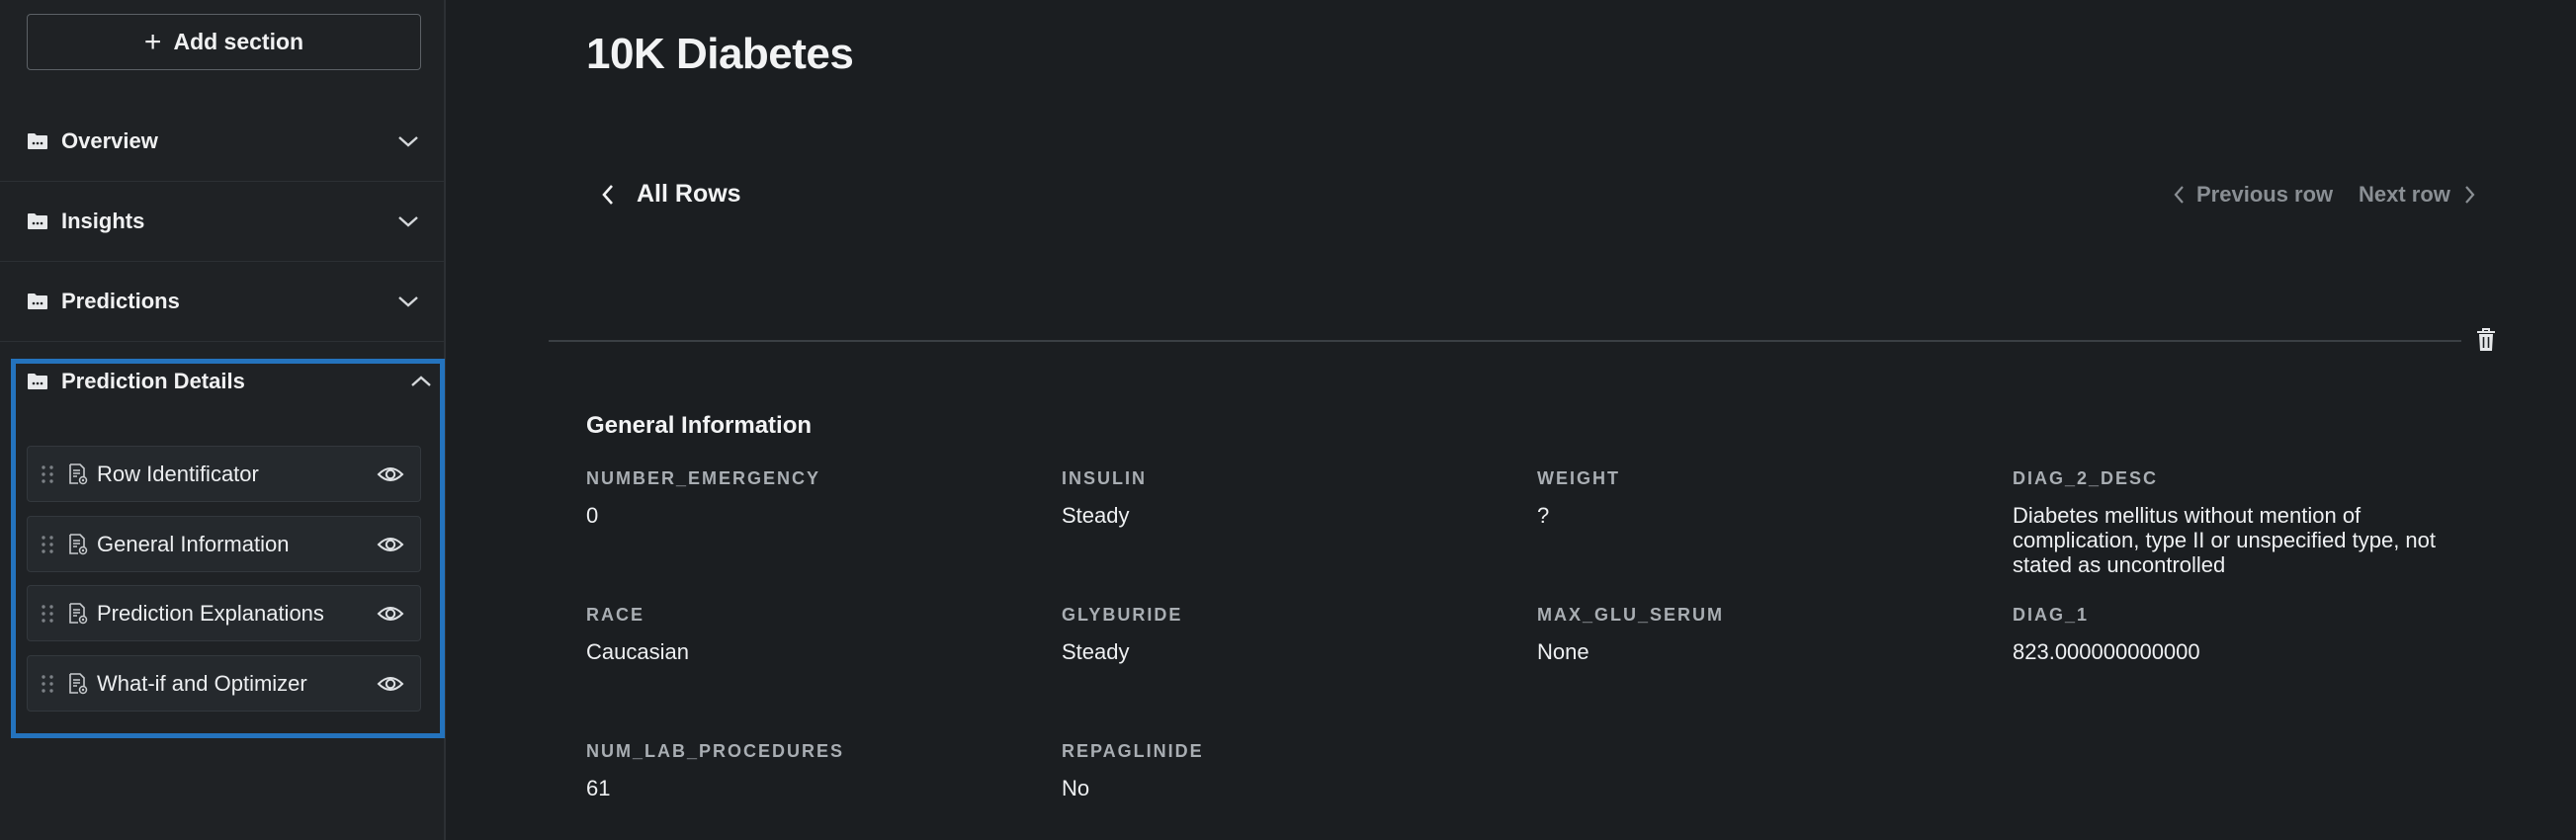 This screenshot has height=840, width=2576. Describe the element at coordinates (1563, 651) in the screenshot. I see `field-value: None` at that location.